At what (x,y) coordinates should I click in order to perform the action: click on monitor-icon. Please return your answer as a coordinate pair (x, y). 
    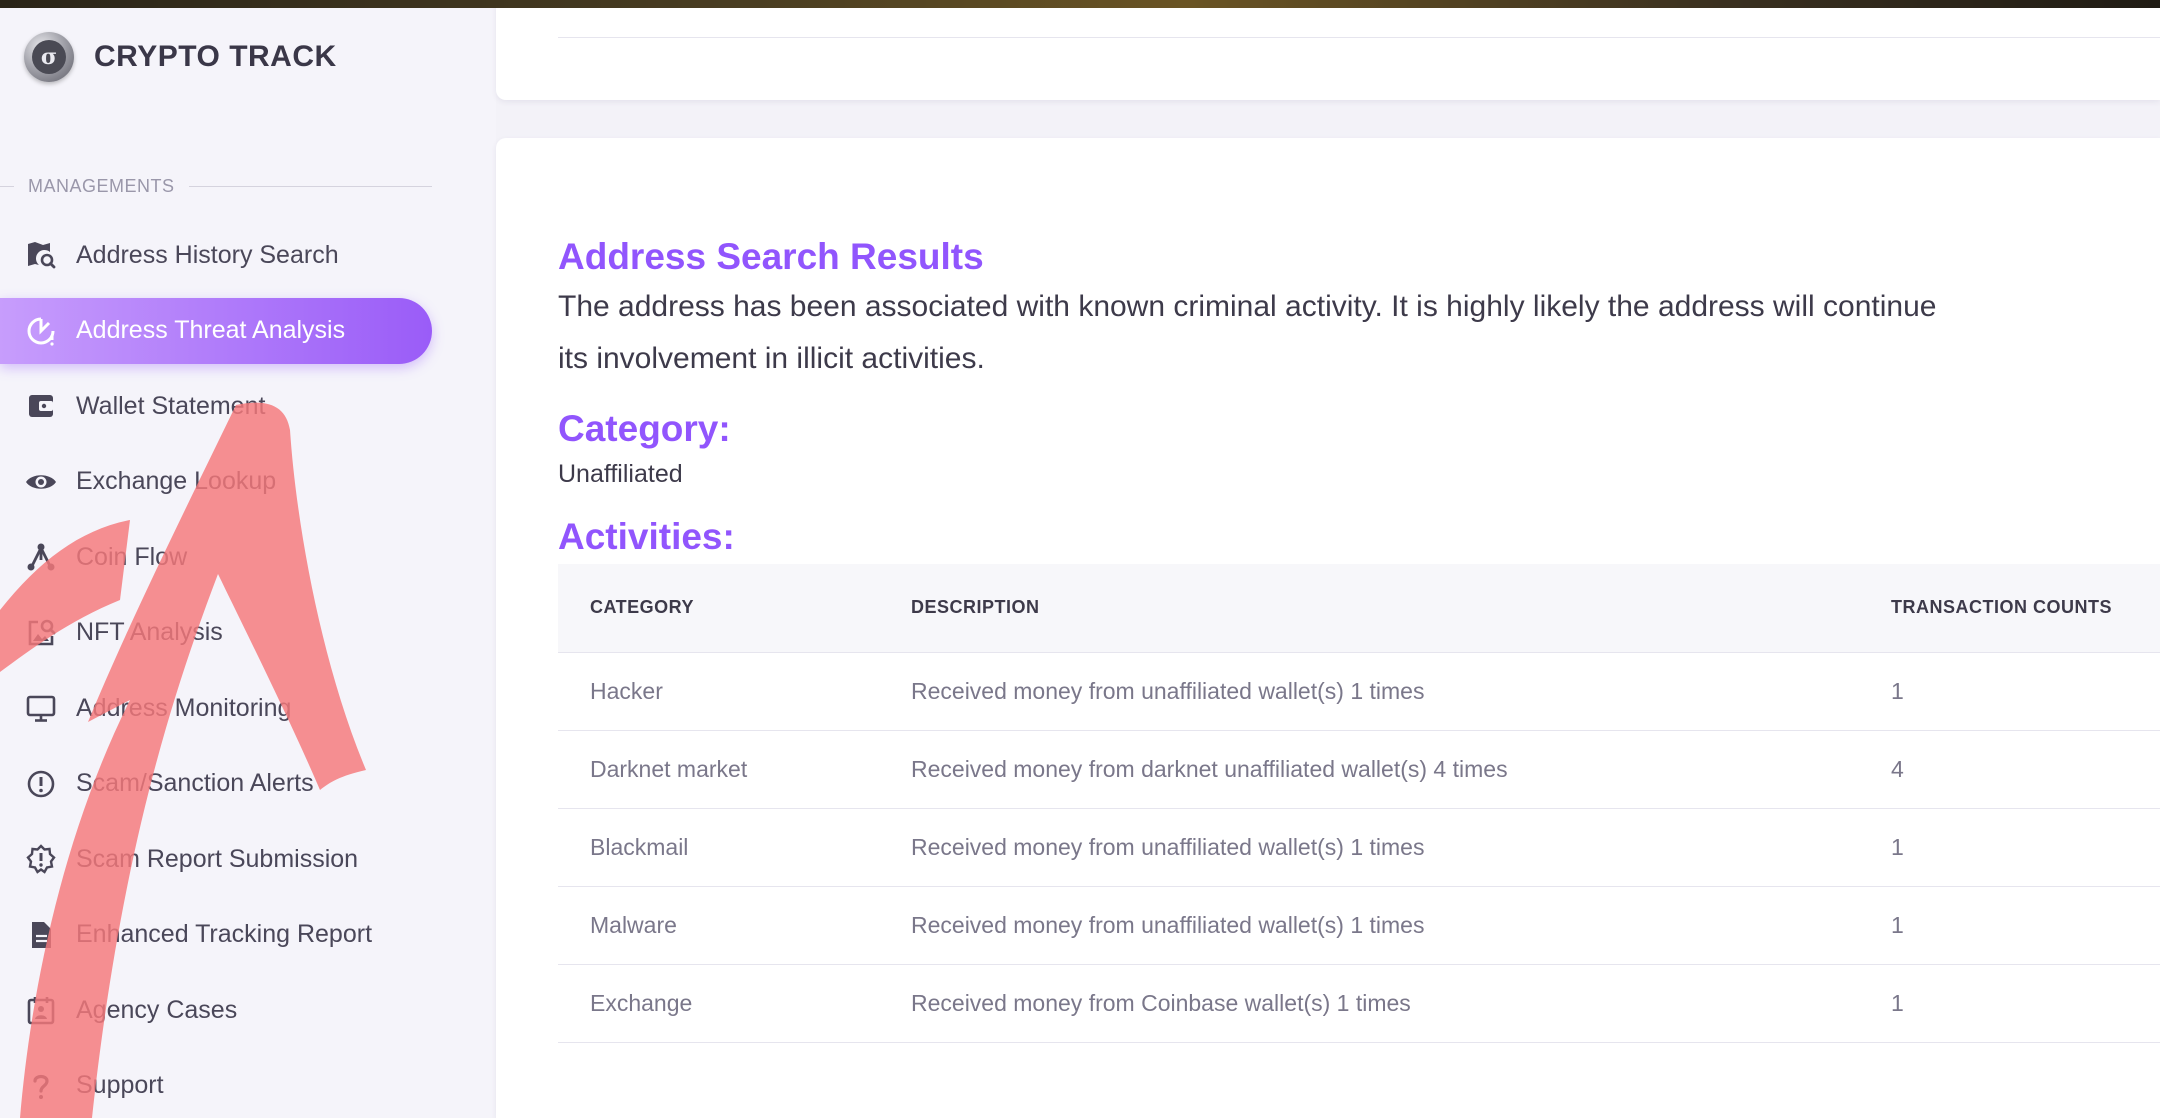
    Looking at the image, I should click on (41, 708).